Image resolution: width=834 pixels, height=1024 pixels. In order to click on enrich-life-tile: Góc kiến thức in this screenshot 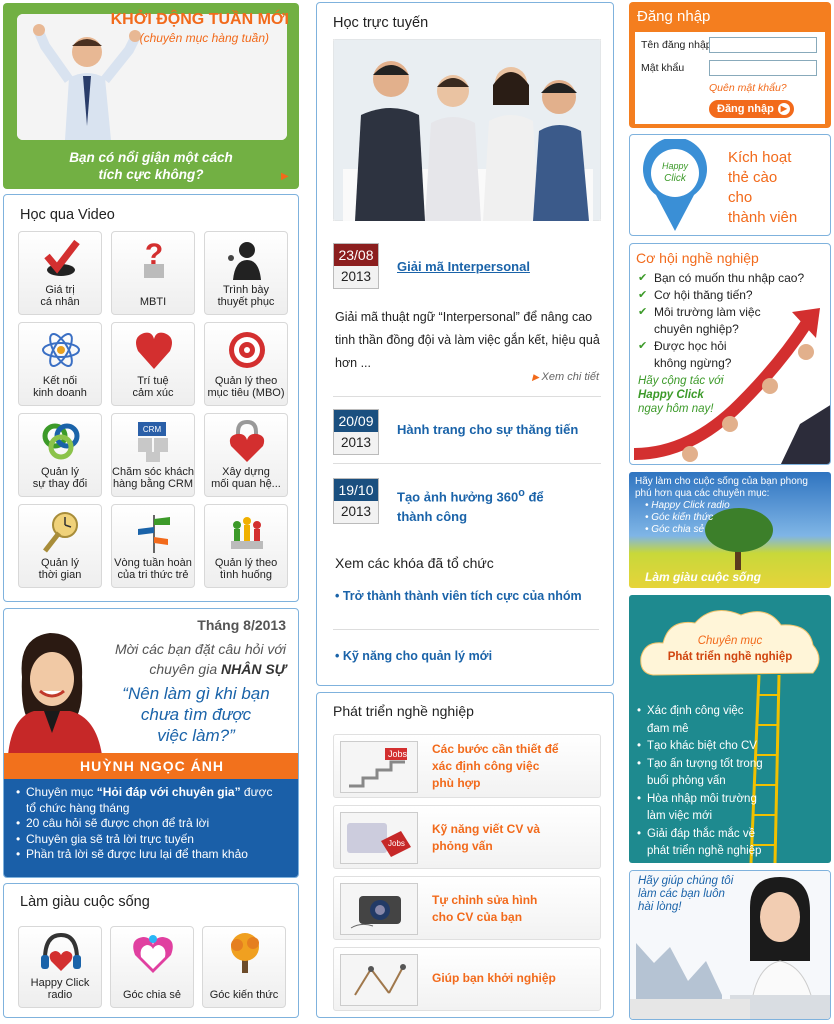, I will do `click(244, 967)`.